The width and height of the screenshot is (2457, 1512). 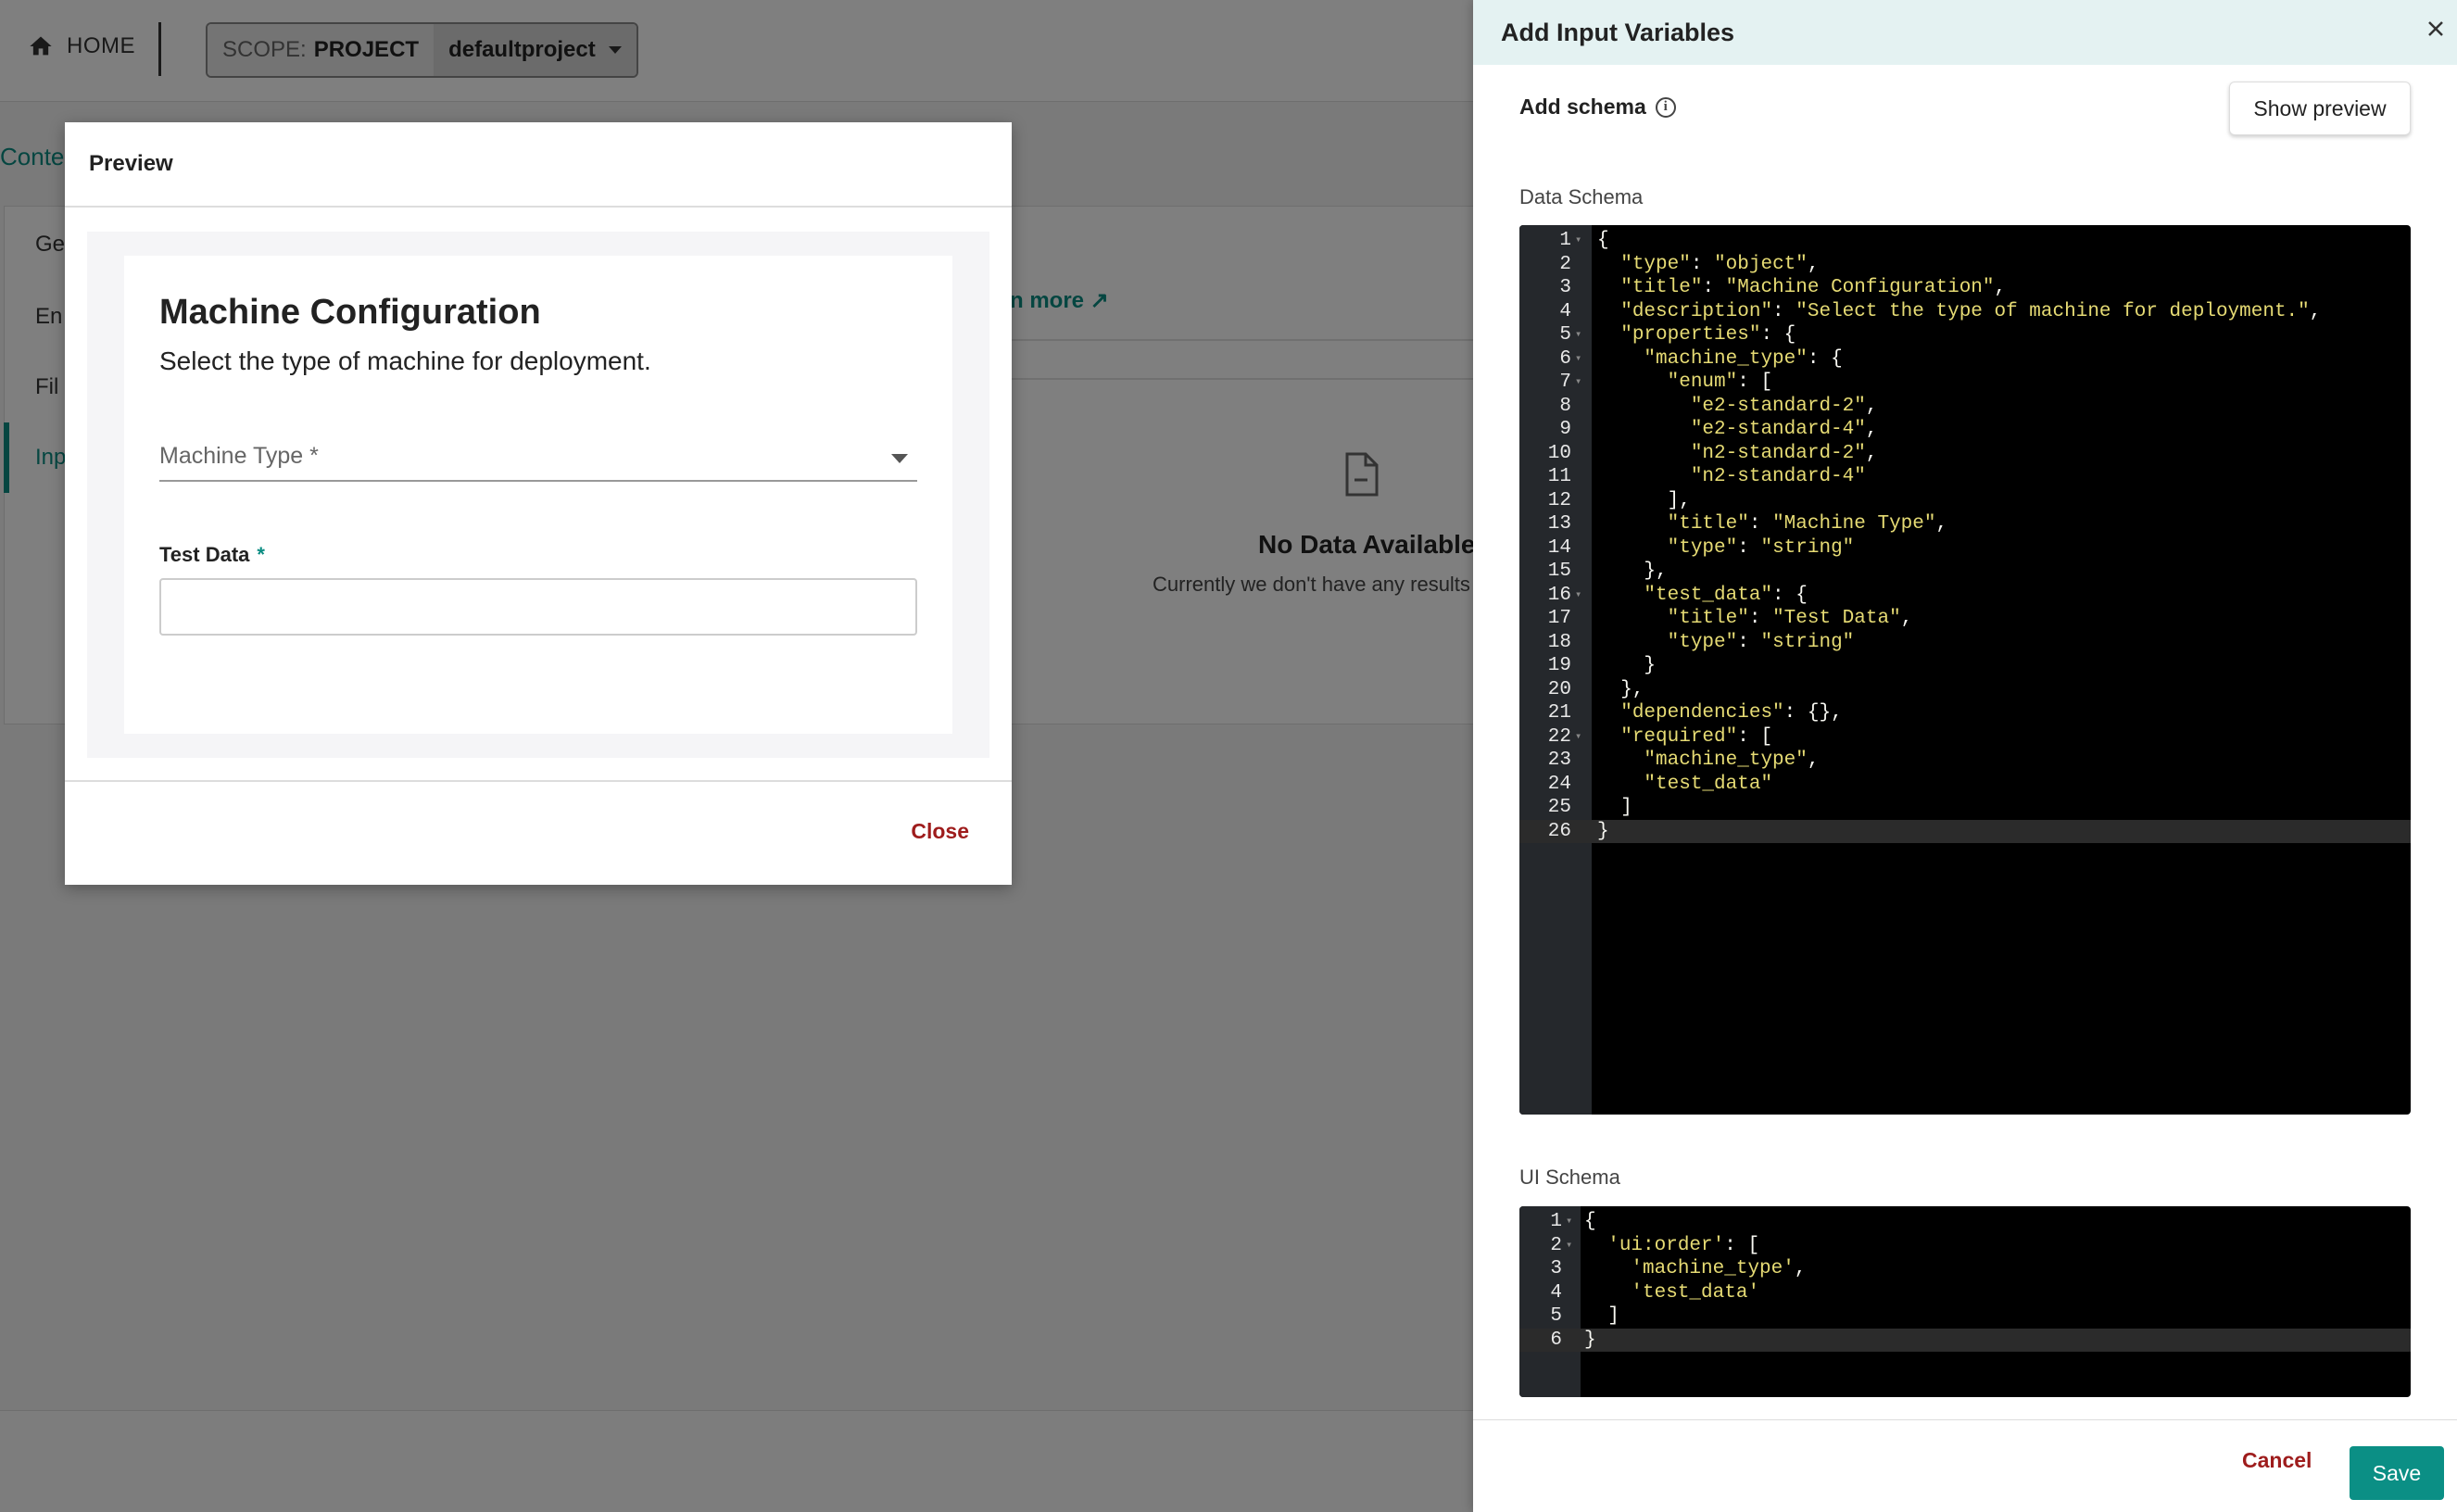 What do you see at coordinates (1556, 1316) in the screenshot?
I see `line-number: 5` at bounding box center [1556, 1316].